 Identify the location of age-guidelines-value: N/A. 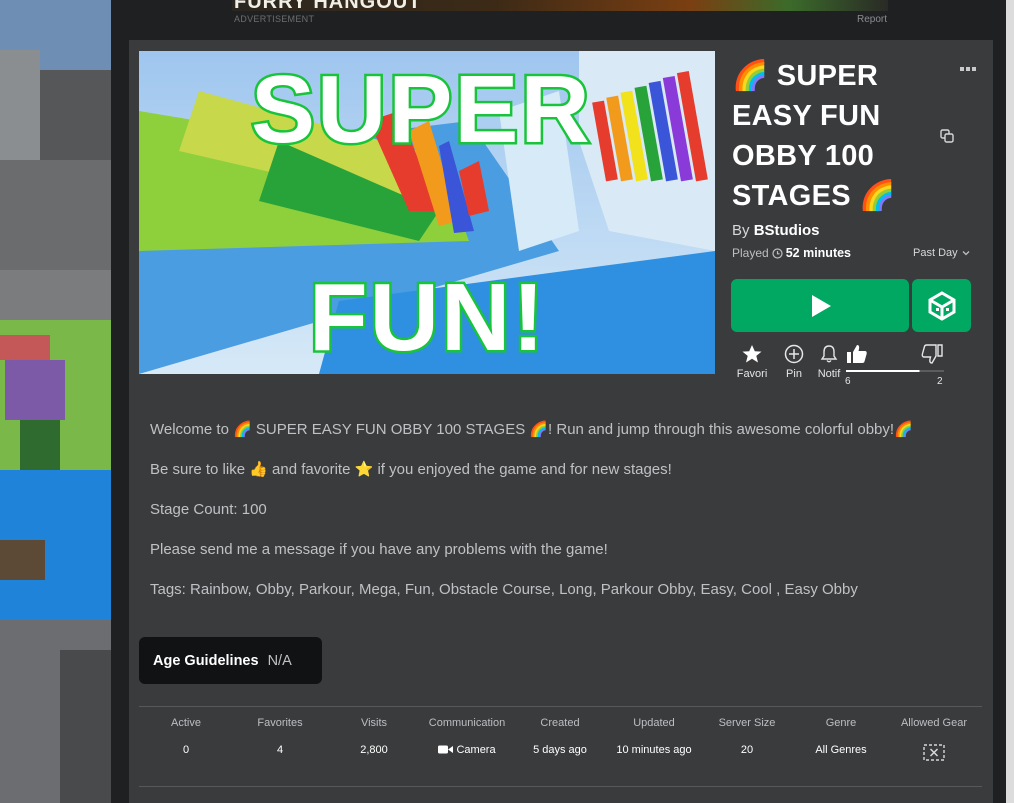
(279, 660).